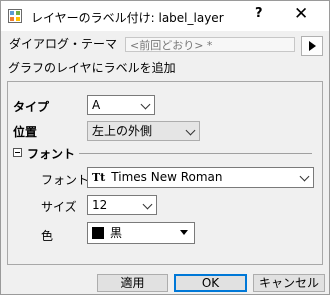 The height and width of the screenshot is (295, 330). I want to click on type-label: タイプ, so click(31, 107).